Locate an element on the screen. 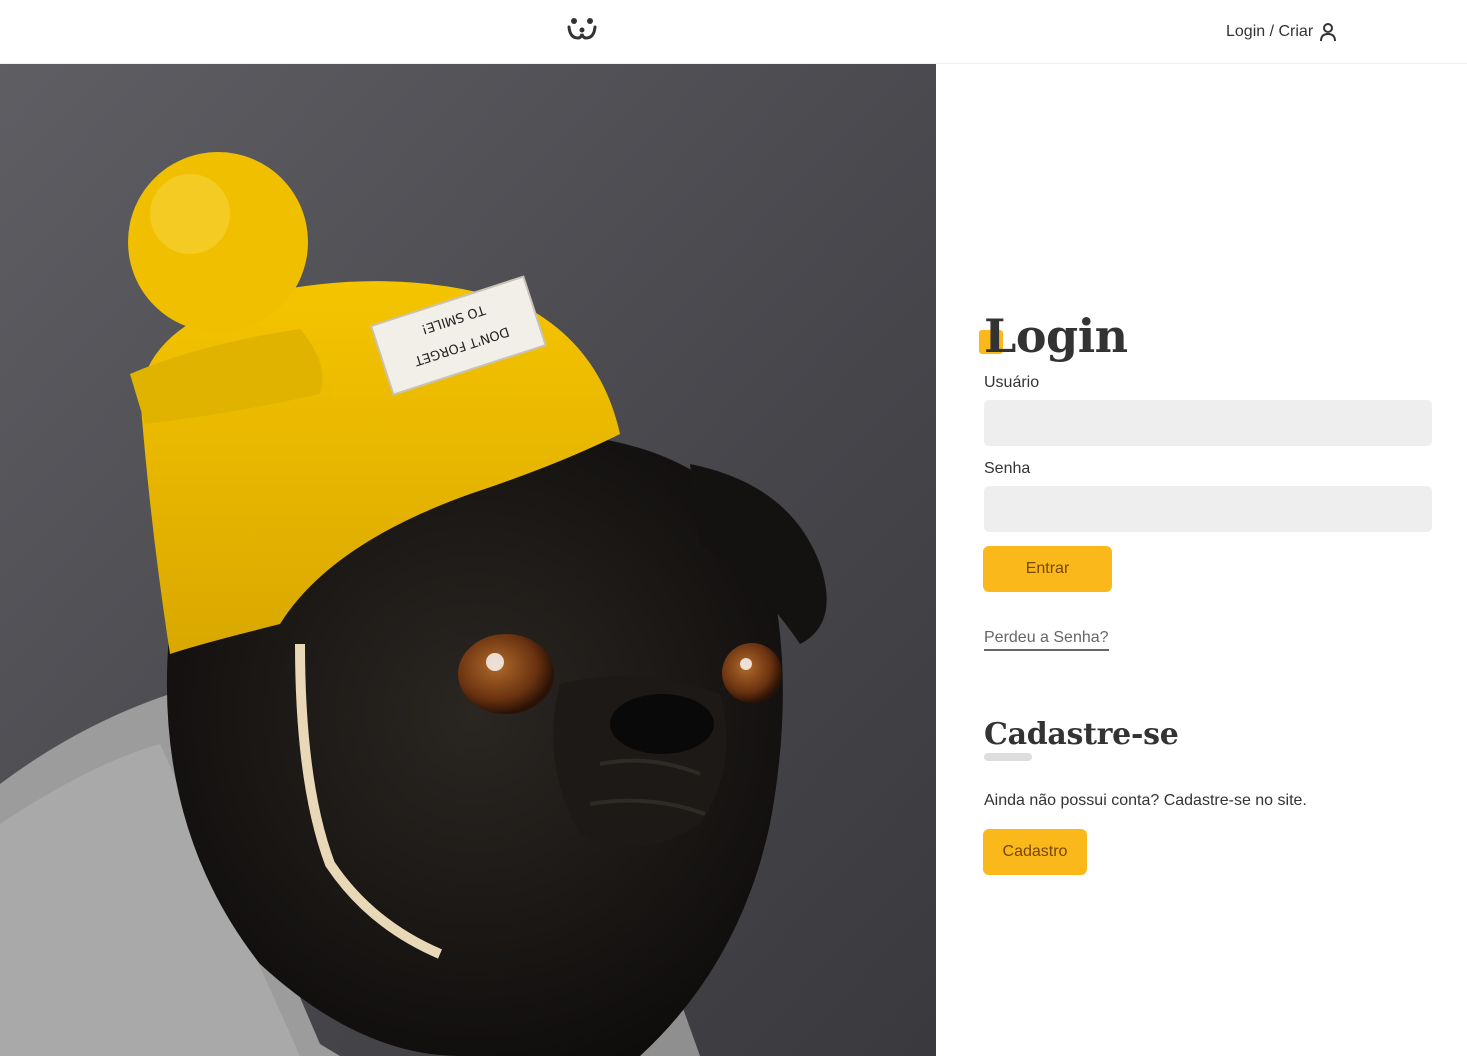 Image resolution: width=1467 pixels, height=1056 pixels. username-label: Usuário is located at coordinates (1012, 382).